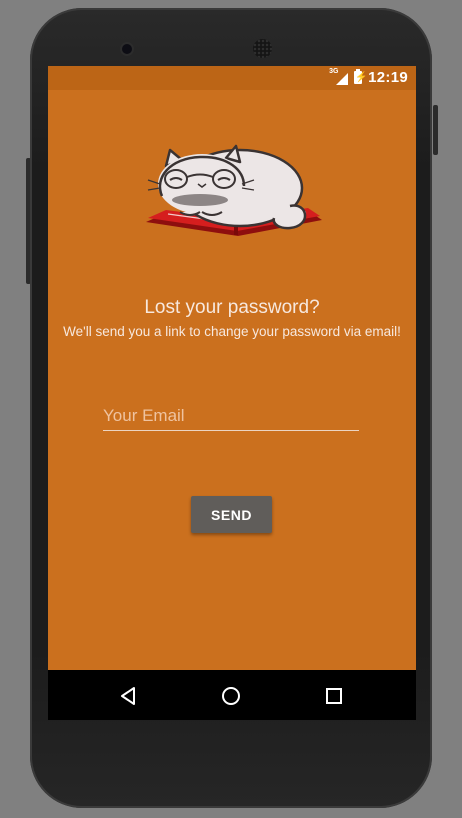 This screenshot has height=818, width=462. Describe the element at coordinates (388, 77) in the screenshot. I see `status-time: 12:19` at that location.